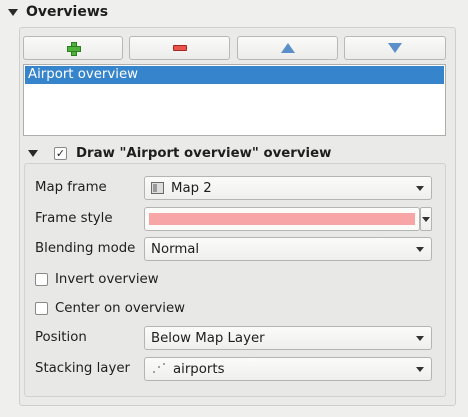 This screenshot has width=468, height=417. I want to click on draw-overview-checkbox: ✓, so click(60, 153).